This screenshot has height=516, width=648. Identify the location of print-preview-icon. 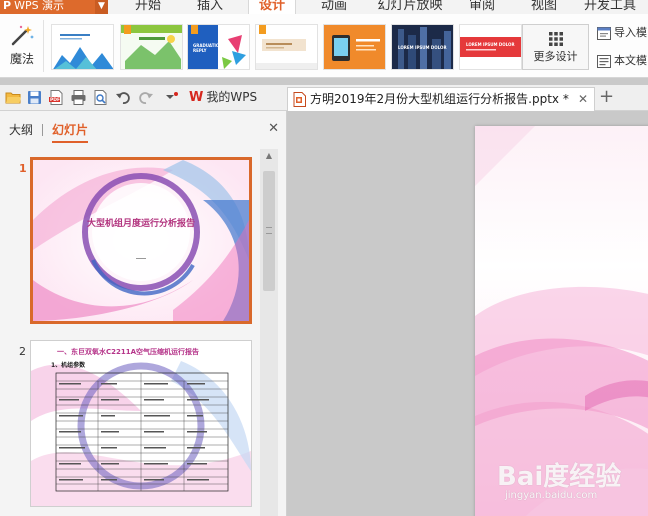
(100, 97).